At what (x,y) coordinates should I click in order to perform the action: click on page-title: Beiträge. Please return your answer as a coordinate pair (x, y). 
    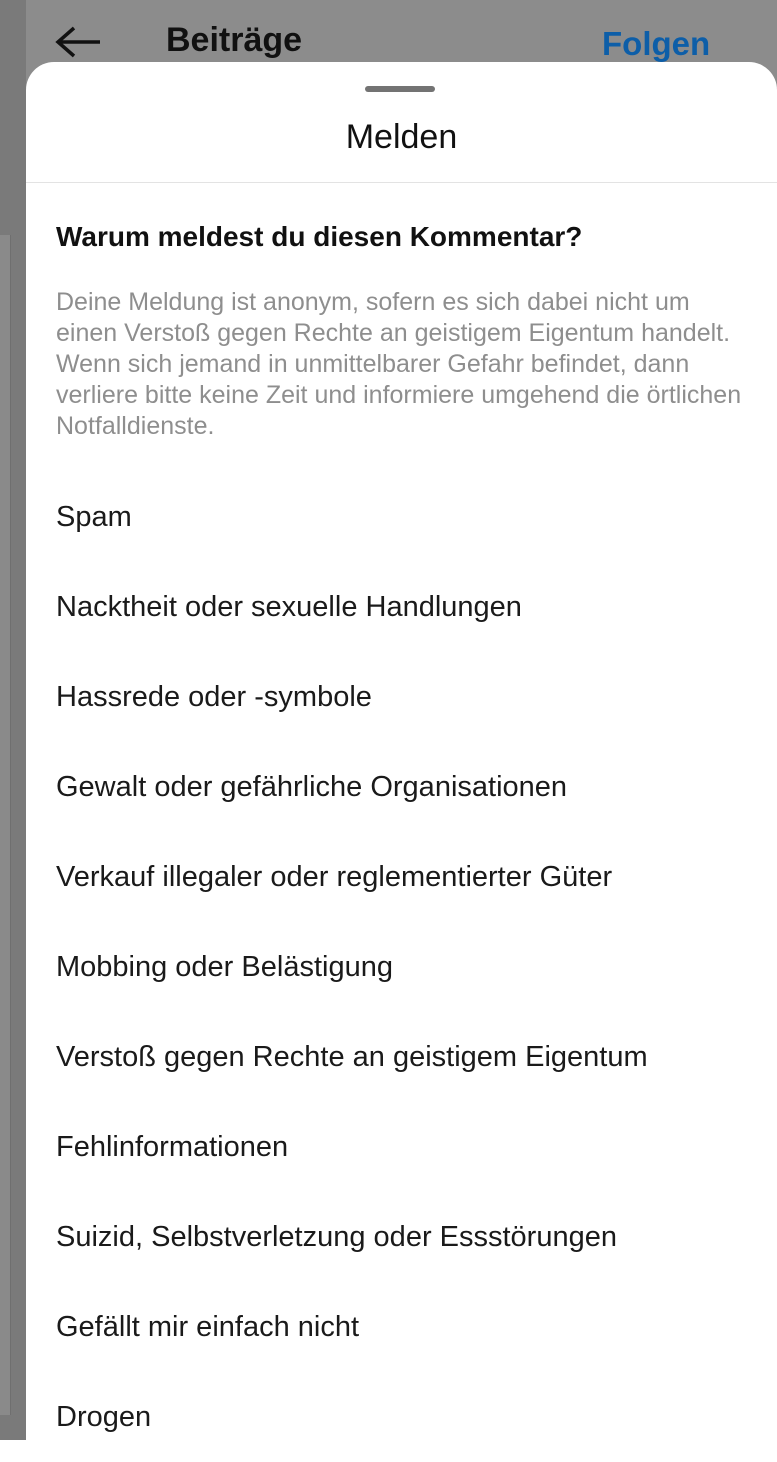
    Looking at the image, I should click on (234, 40).